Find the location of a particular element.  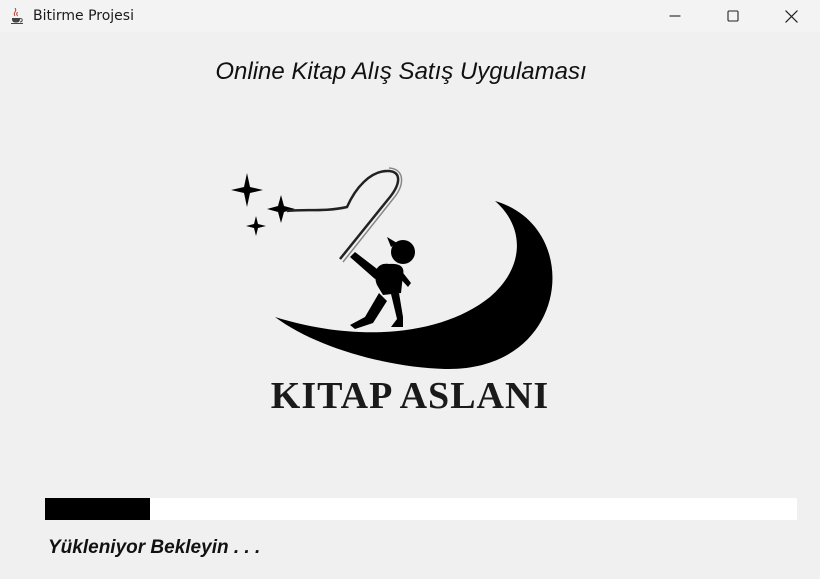

app-heading: Online Kitap Alış Satış Uygulaması is located at coordinates (401, 71).